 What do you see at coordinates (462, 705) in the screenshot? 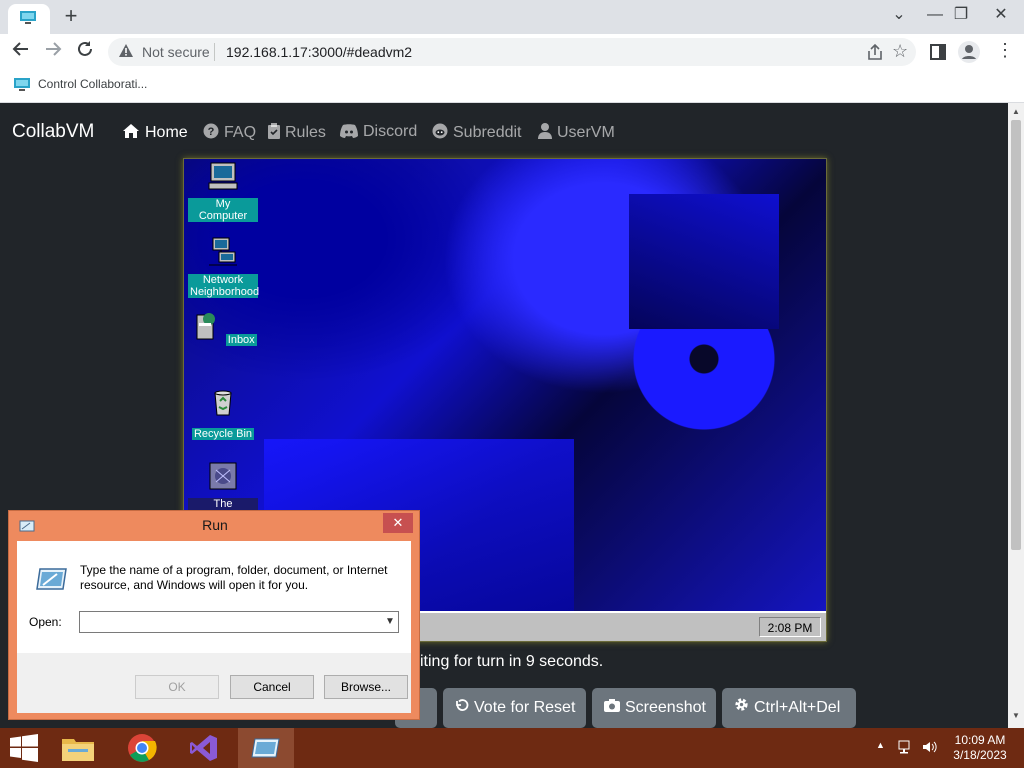
I see `undo-icon` at bounding box center [462, 705].